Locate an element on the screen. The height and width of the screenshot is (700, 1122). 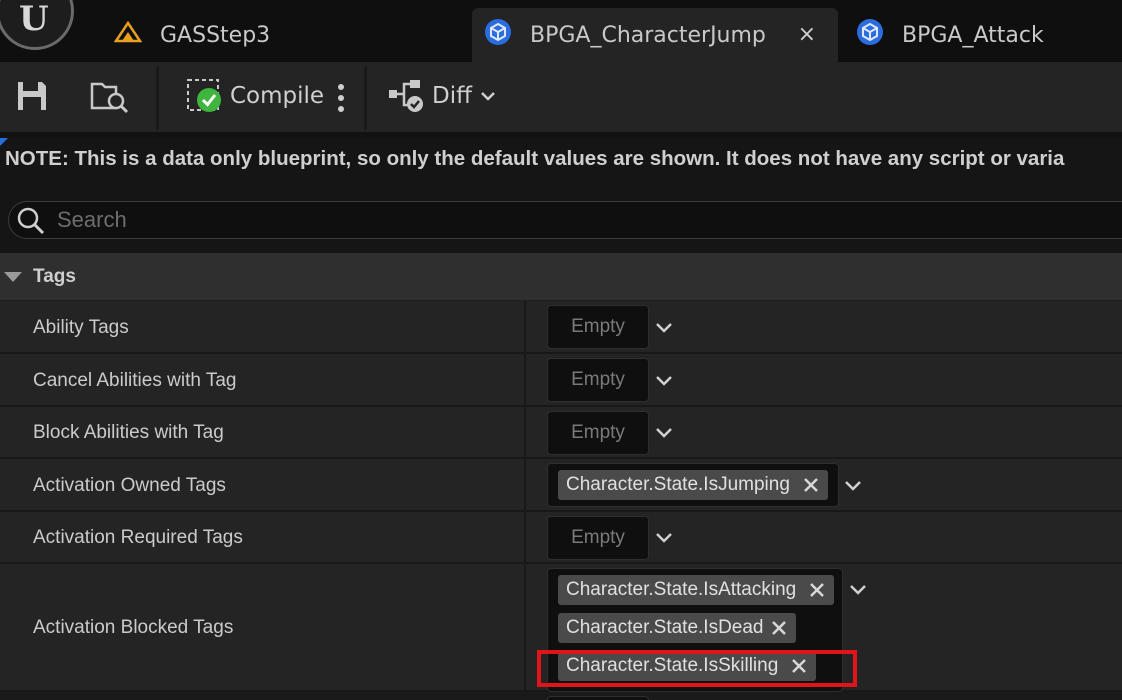
diff-button: Diff is located at coordinates (442, 96).